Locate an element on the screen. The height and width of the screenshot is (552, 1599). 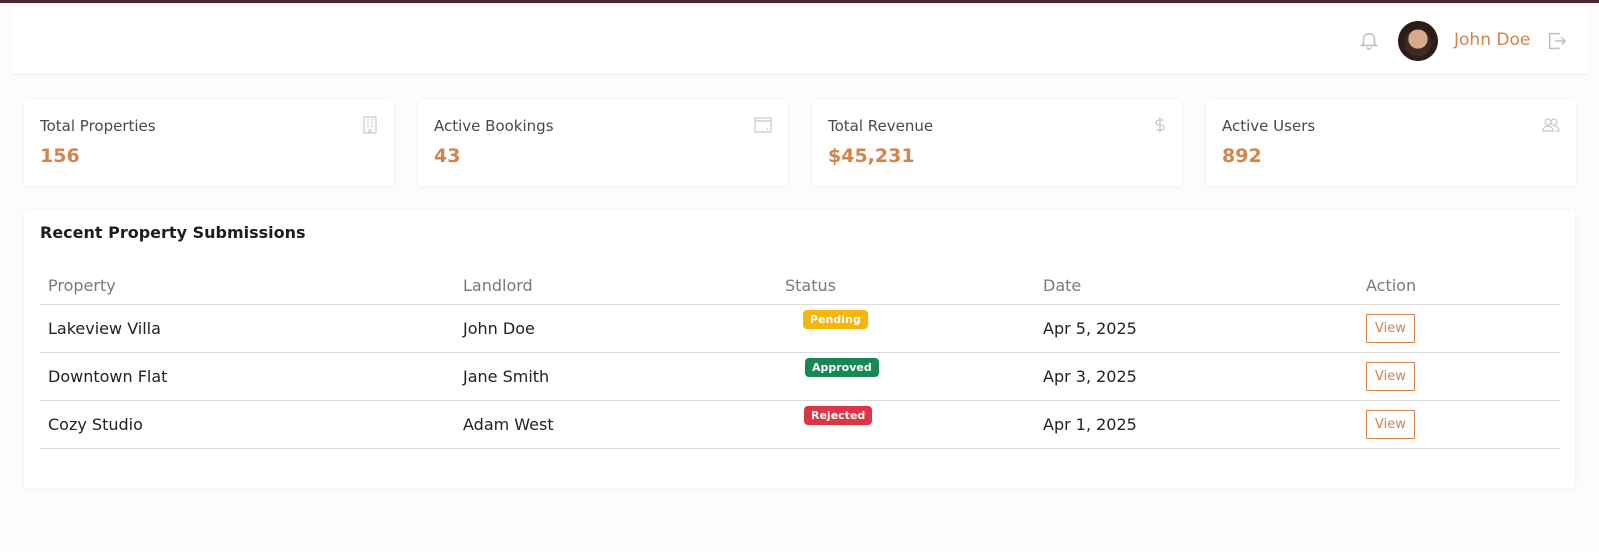
calendar-icon is located at coordinates (763, 125).